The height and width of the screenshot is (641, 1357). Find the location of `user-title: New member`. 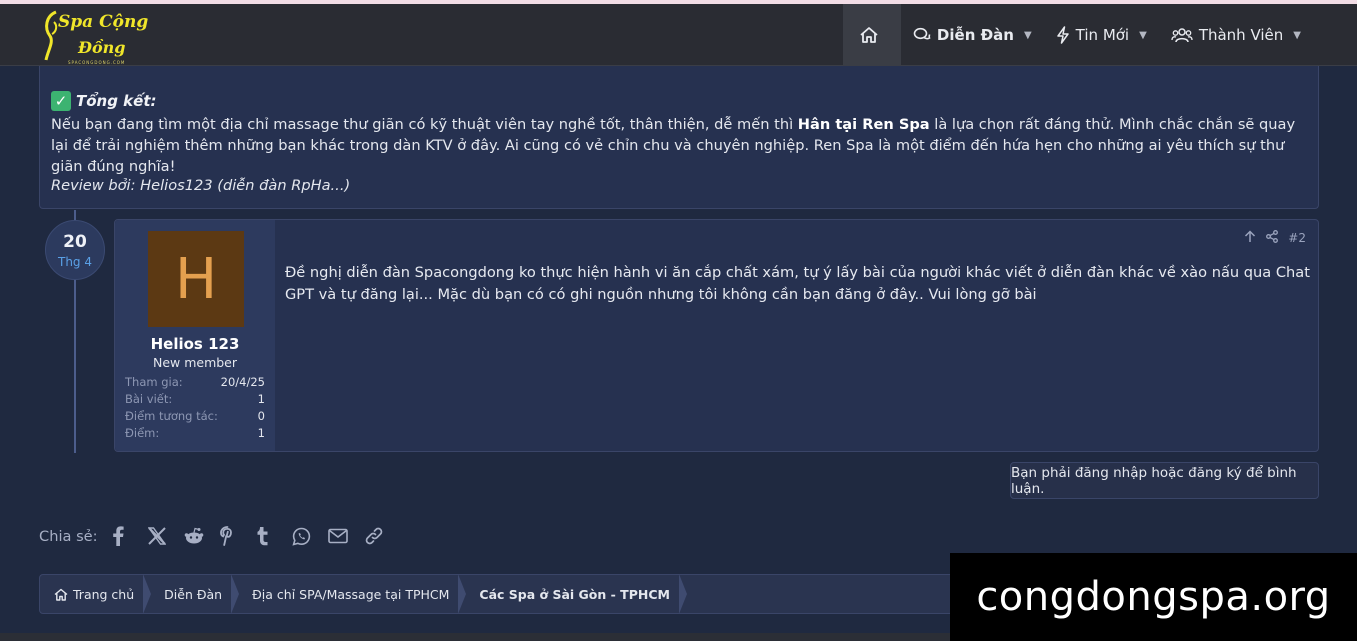

user-title: New member is located at coordinates (195, 362).